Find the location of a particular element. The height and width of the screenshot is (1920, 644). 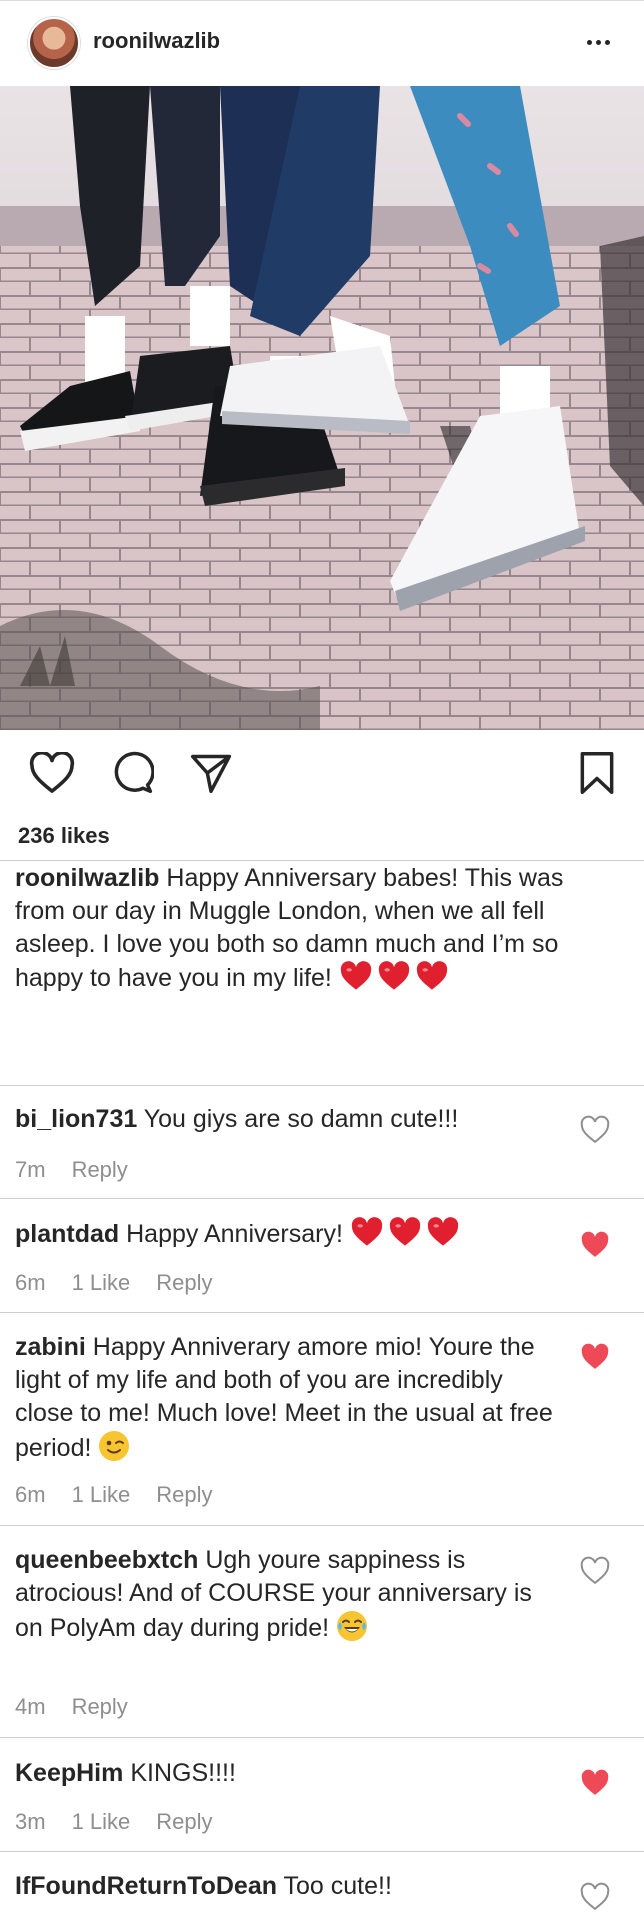

comment-item: KeepHim KINGS!!!! is located at coordinates (285, 1773).